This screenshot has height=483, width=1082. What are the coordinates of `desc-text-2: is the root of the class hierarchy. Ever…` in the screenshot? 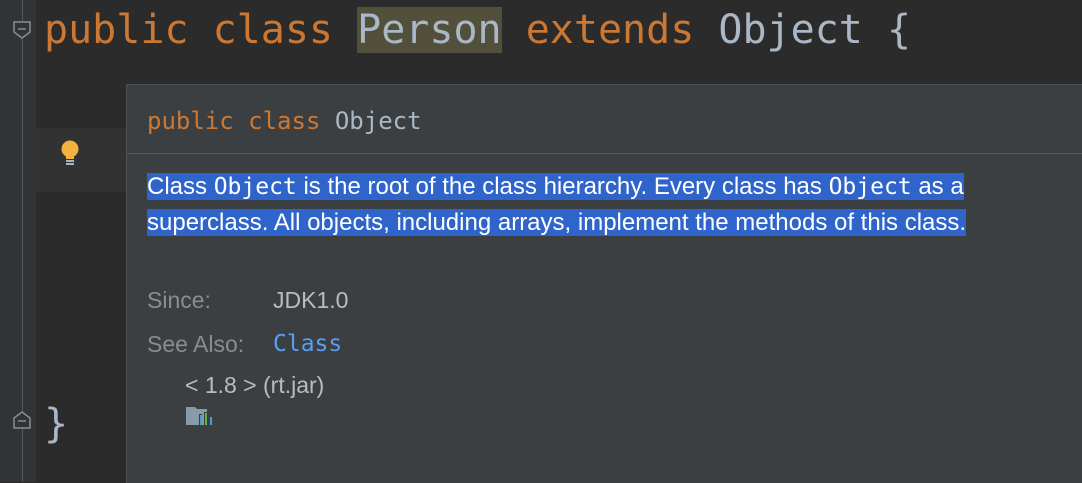 It's located at (562, 186).